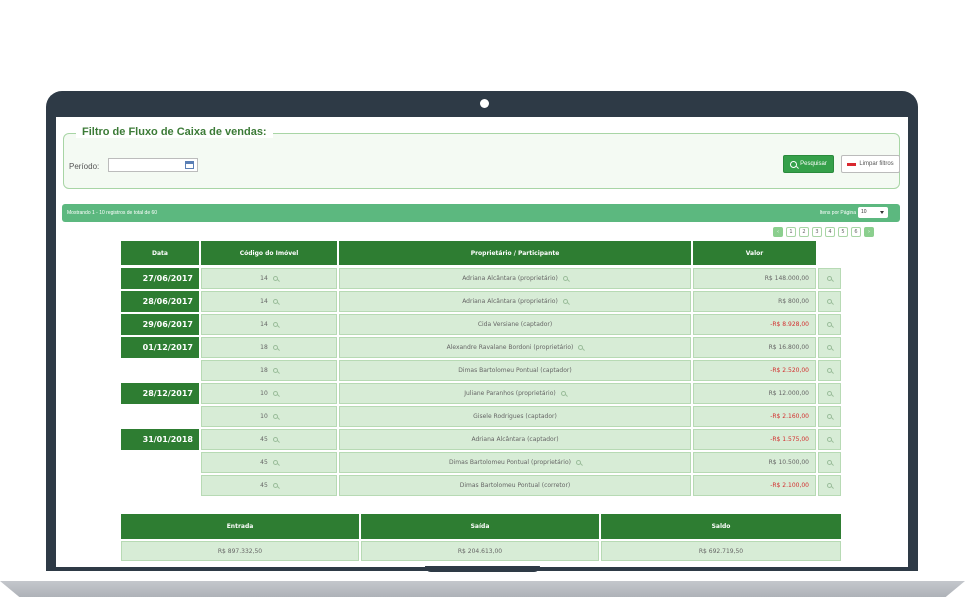  I want to click on participant-cell: Dimas Bartolomeu Pontual (corretor), so click(515, 485).